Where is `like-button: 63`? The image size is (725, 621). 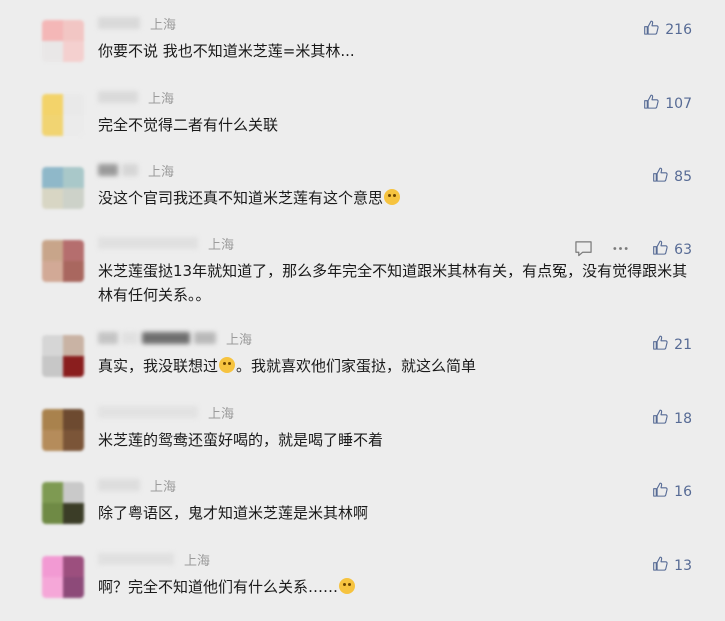 like-button: 63 is located at coordinates (672, 249).